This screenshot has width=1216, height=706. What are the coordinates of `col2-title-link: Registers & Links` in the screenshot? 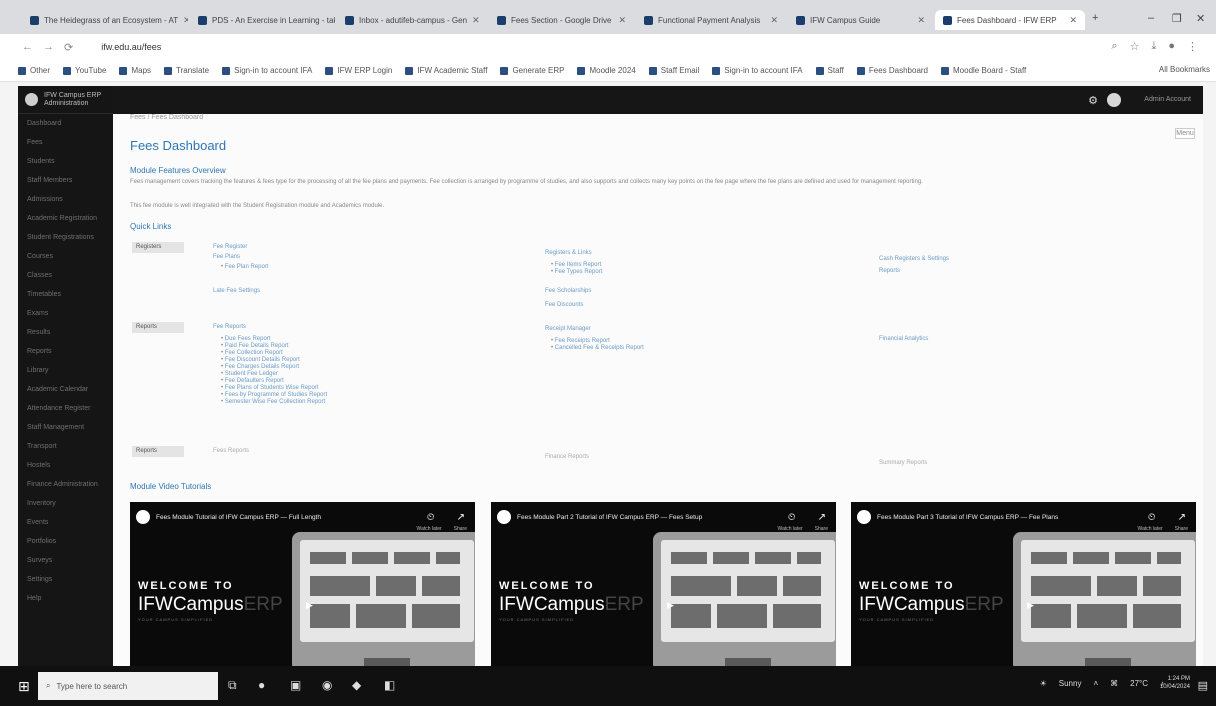 It's located at (568, 253).